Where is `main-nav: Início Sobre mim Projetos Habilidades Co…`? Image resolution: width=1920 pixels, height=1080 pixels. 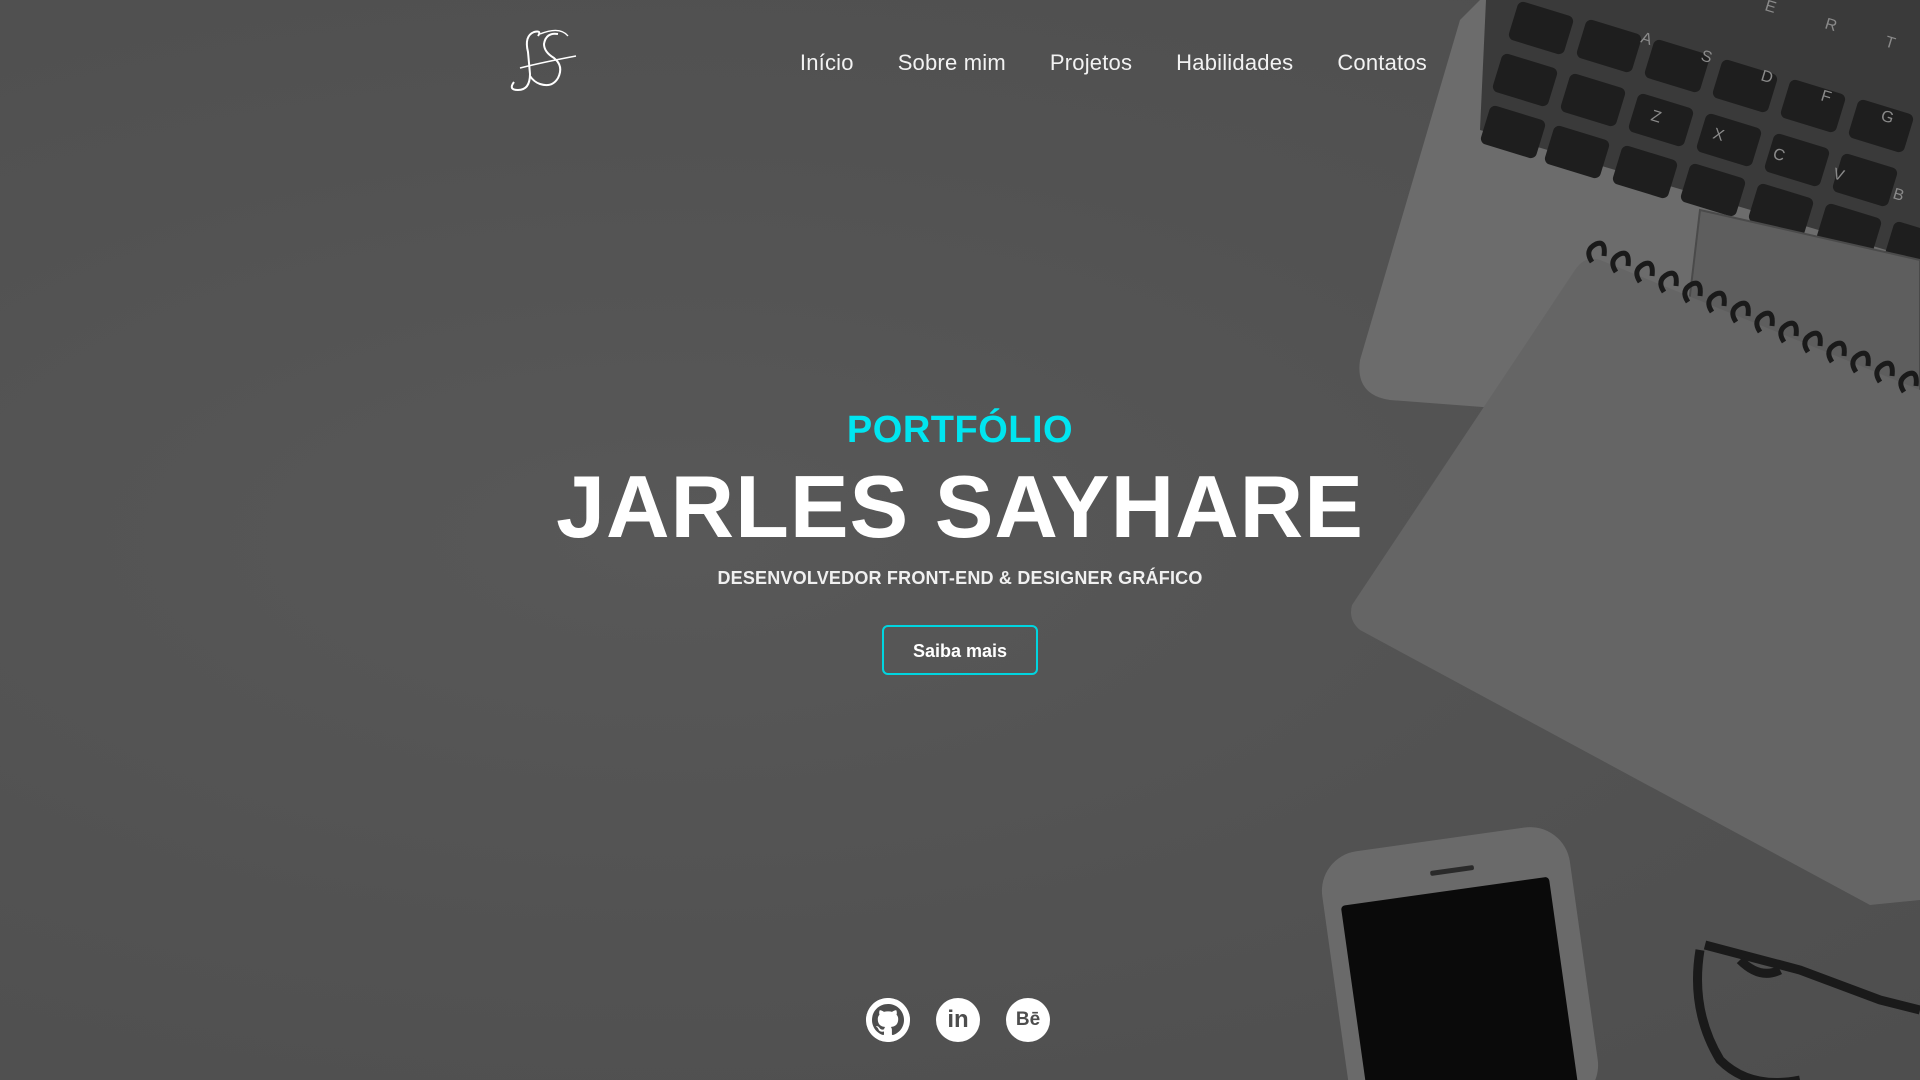 main-nav: Início Sobre mim Projetos Habilidades Co… is located at coordinates (1113, 63).